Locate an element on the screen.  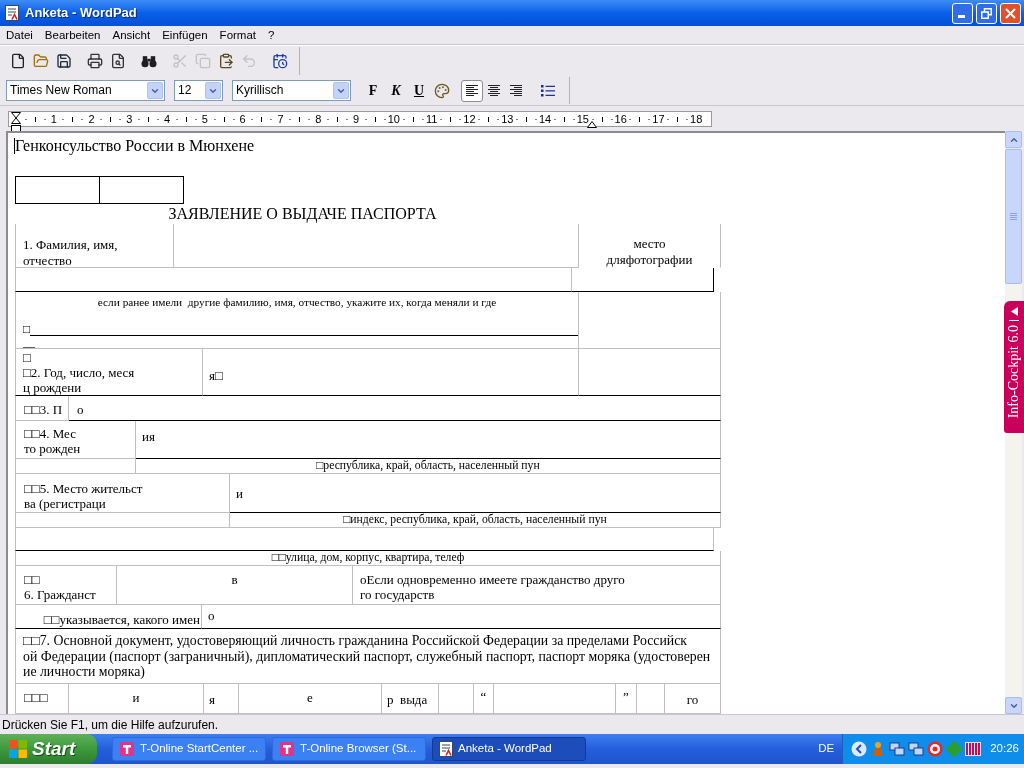
info-cockpit-tab: Info-Cockpit 6.0 is located at coordinates (1014, 367).